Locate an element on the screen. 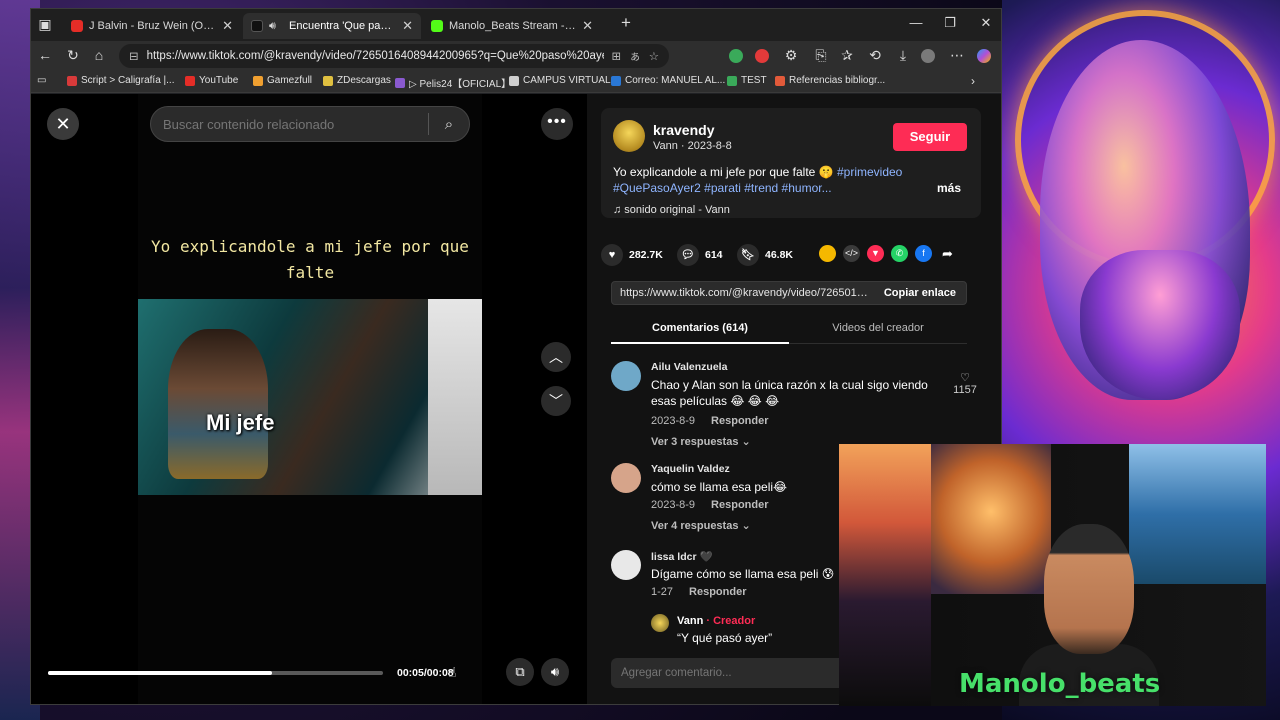 The height and width of the screenshot is (720, 1280). send-icon: ▼ is located at coordinates (875, 253).